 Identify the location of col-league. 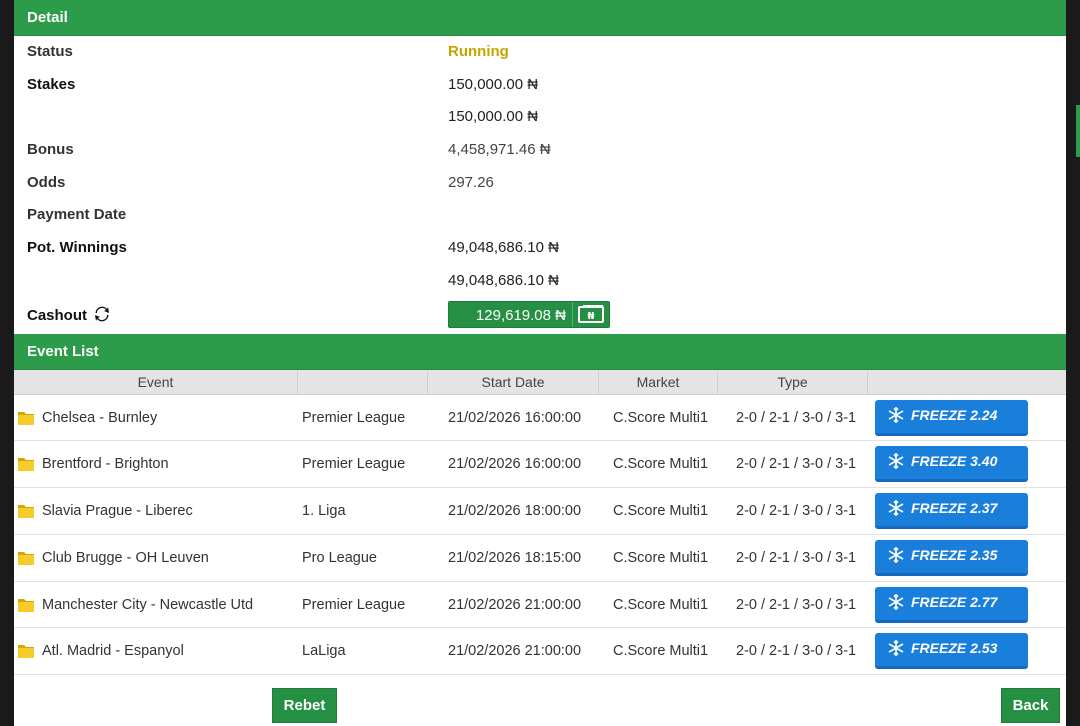
(363, 382).